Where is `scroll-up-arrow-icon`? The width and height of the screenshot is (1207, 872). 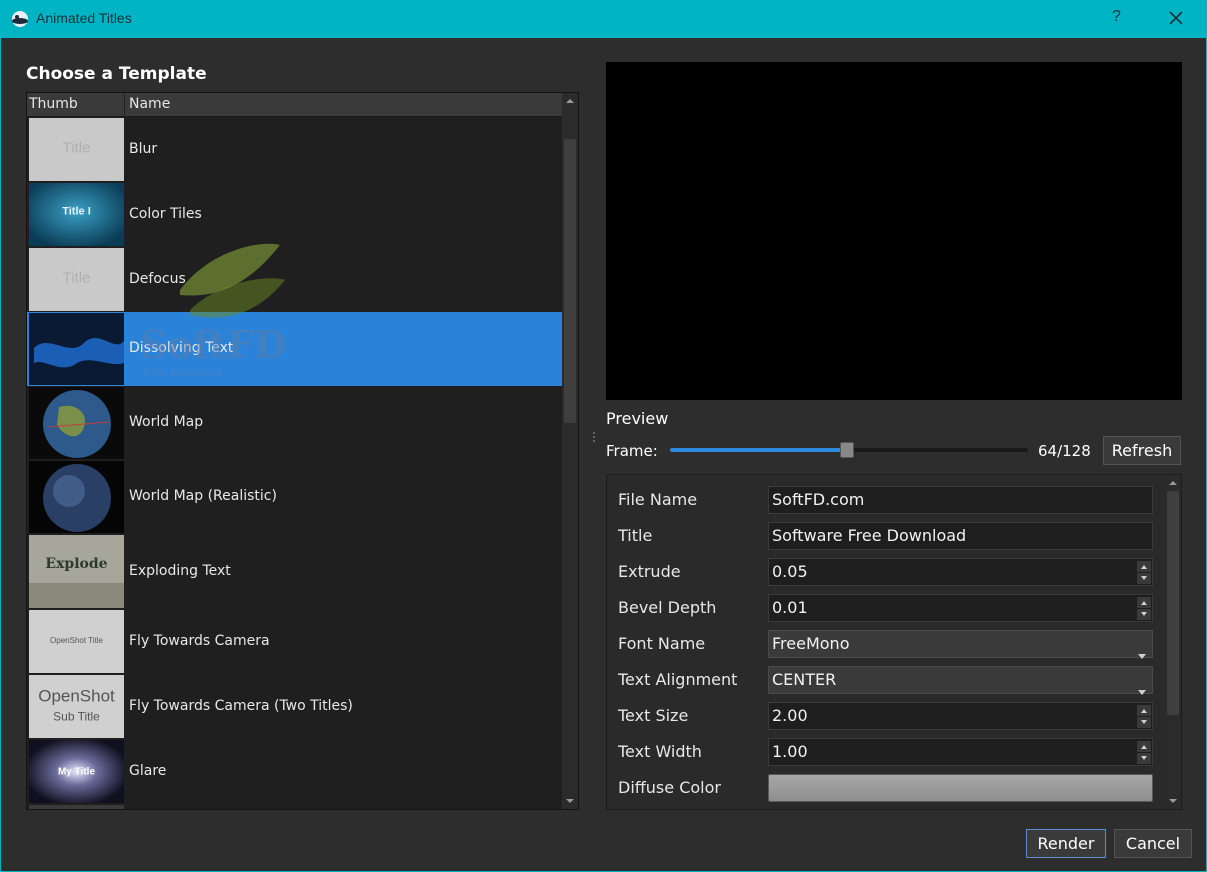
scroll-up-arrow-icon is located at coordinates (570, 101).